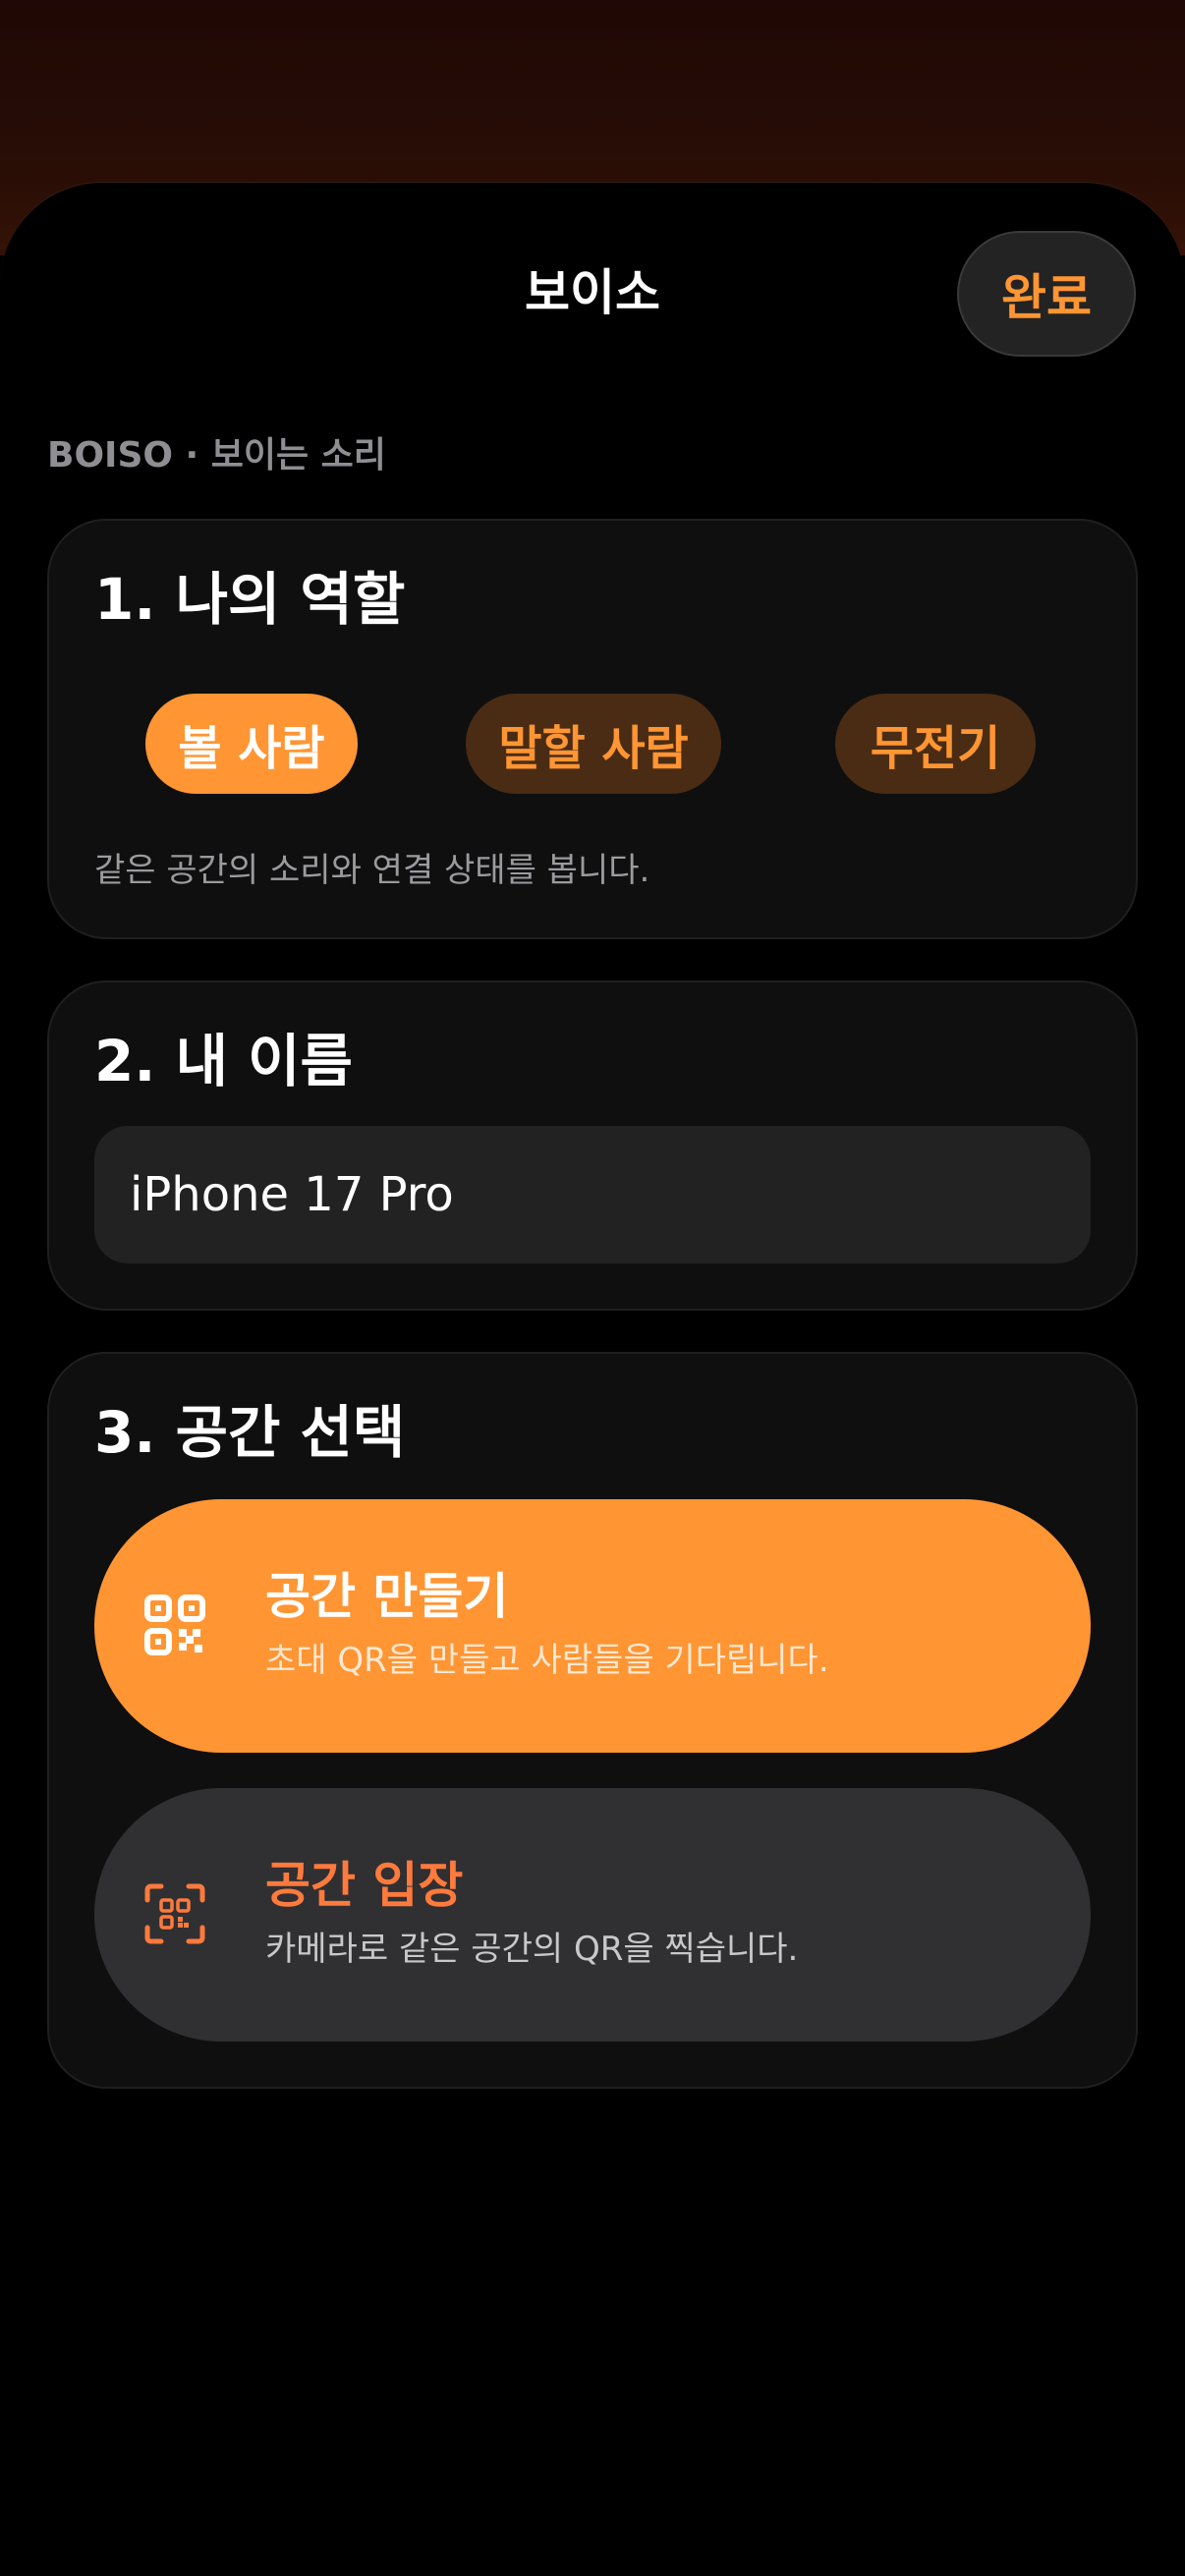 The height and width of the screenshot is (2576, 1185). I want to click on create-space-button: 공간 만들기 초대 QR을 만들고 사람들을 기다립니다., so click(592, 1626).